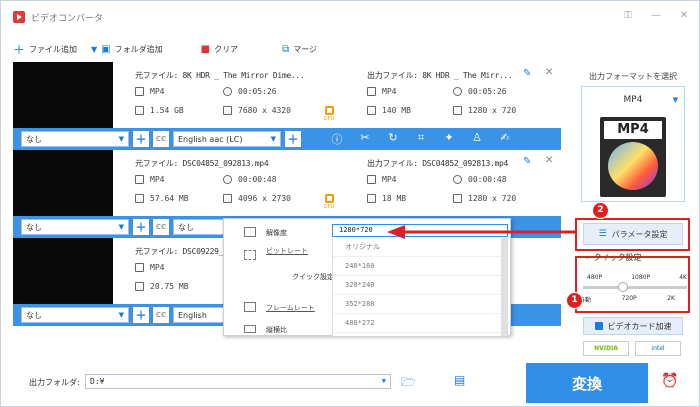  I want to click on output-list-icon: ▤, so click(459, 380).